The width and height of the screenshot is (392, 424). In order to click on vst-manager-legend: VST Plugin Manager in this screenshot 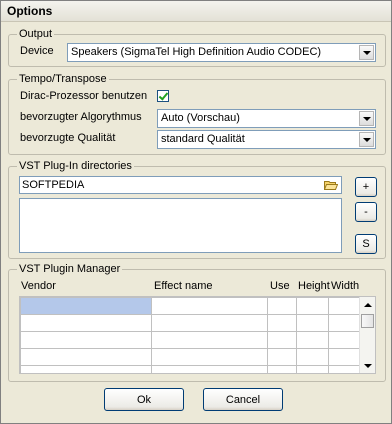, I will do `click(70, 269)`.